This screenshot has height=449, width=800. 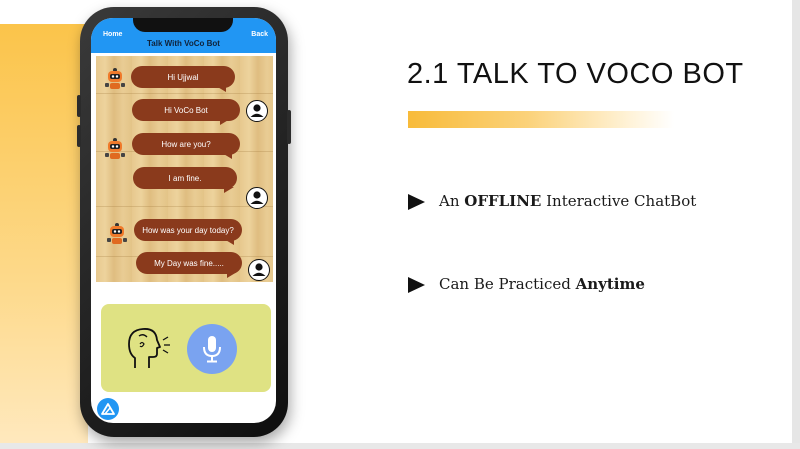 I want to click on app-header: Home Back Talk With VoCo Bot, so click(x=183, y=35).